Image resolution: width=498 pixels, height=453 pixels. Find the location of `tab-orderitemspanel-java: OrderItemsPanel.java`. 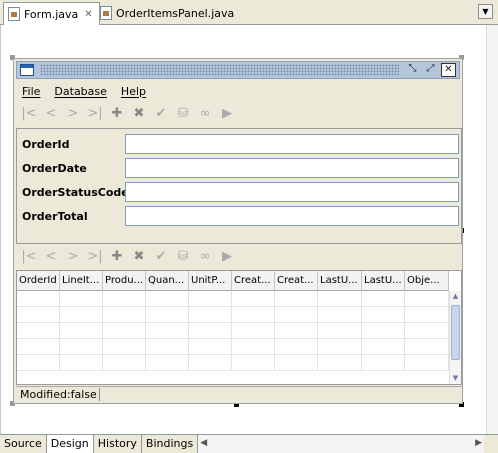

tab-orderitemspanel-java: OrderItemsPanel.java is located at coordinates (168, 13).